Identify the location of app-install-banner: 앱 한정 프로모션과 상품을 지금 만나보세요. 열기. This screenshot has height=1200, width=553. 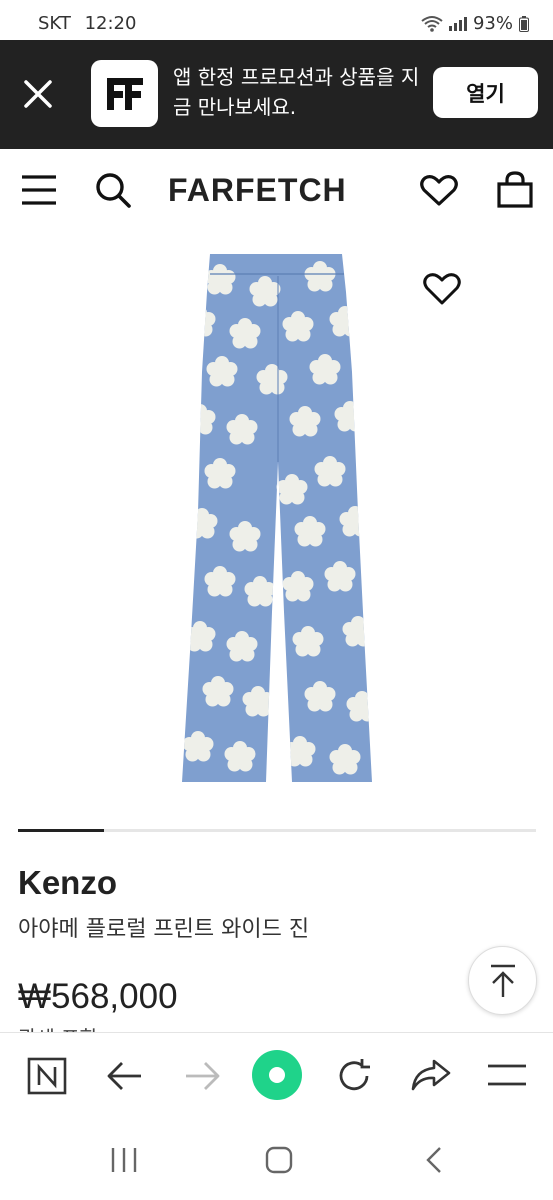
(276, 94).